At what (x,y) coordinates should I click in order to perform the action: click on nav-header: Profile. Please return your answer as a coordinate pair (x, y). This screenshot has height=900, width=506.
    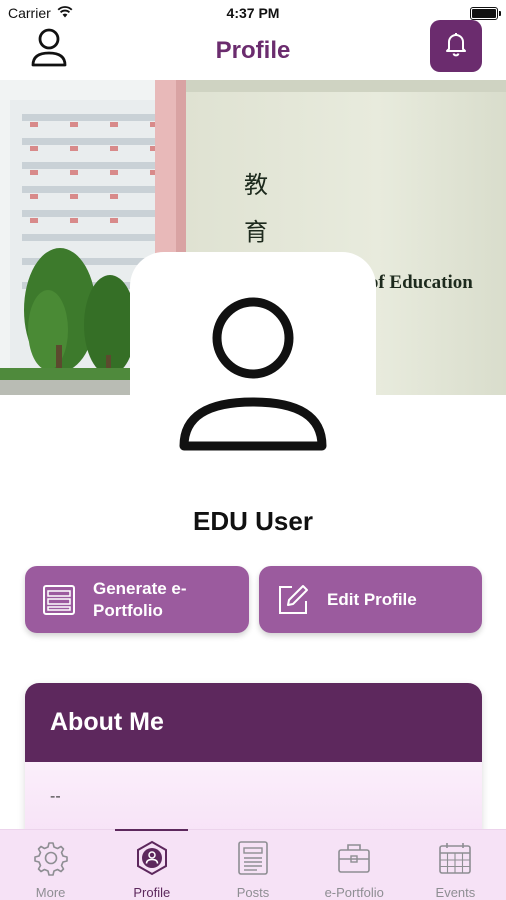
    Looking at the image, I should click on (253, 49).